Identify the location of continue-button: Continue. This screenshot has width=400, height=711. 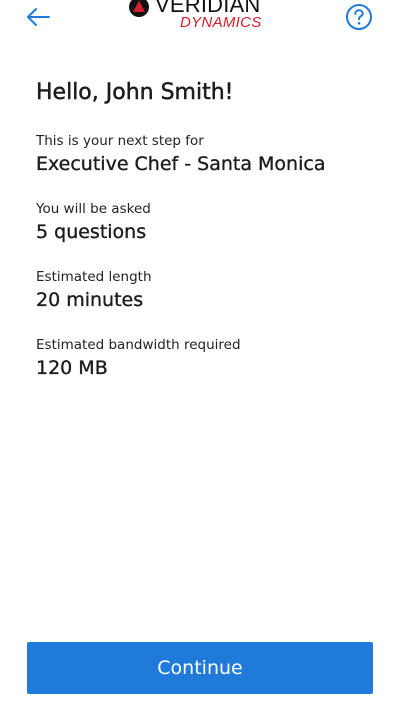
(200, 668).